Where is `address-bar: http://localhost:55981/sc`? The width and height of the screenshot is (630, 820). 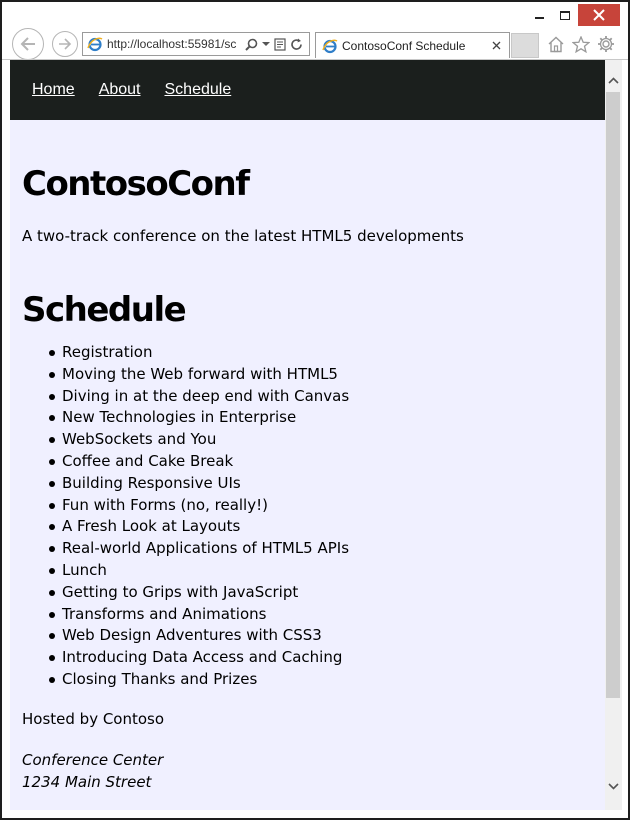
address-bar: http://localhost:55981/sc is located at coordinates (196, 44).